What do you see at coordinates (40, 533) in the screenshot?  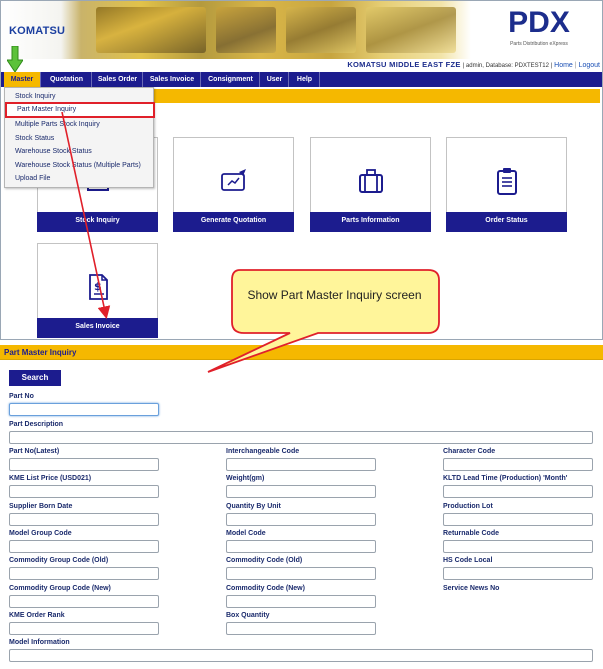 I see `model-group-code-label: Model Group Code` at bounding box center [40, 533].